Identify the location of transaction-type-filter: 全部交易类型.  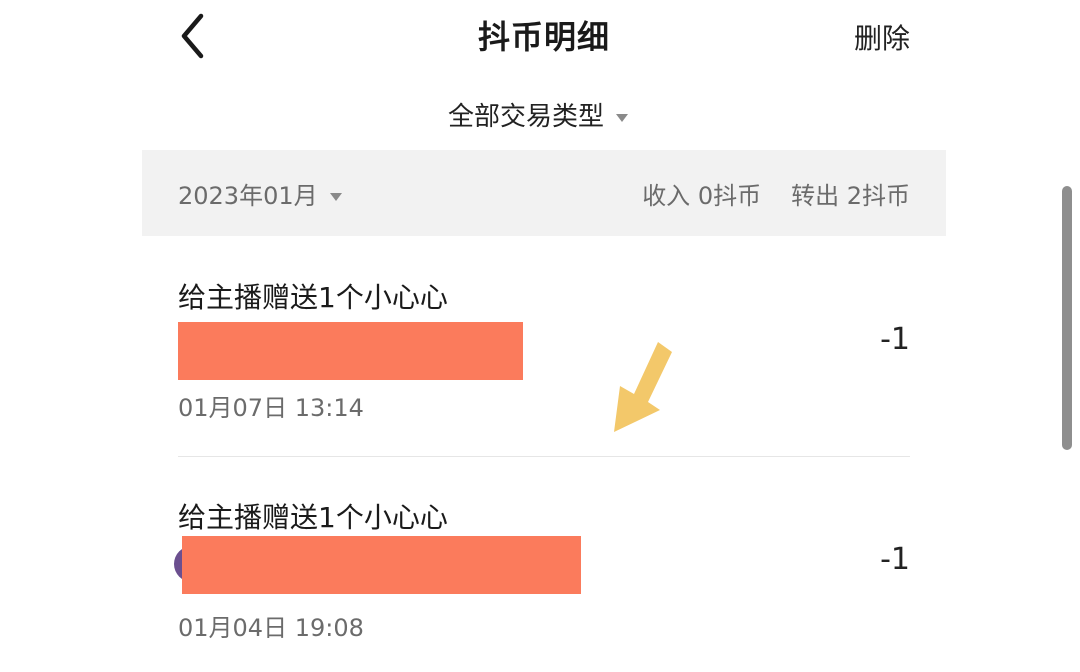
(538, 114).